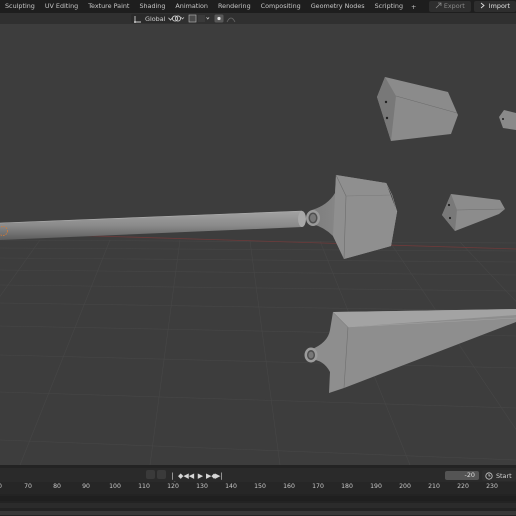 Image resolution: width=516 pixels, height=516 pixels. Describe the element at coordinates (417, 109) in the screenshot. I see `spearhead-block-mesh` at that location.